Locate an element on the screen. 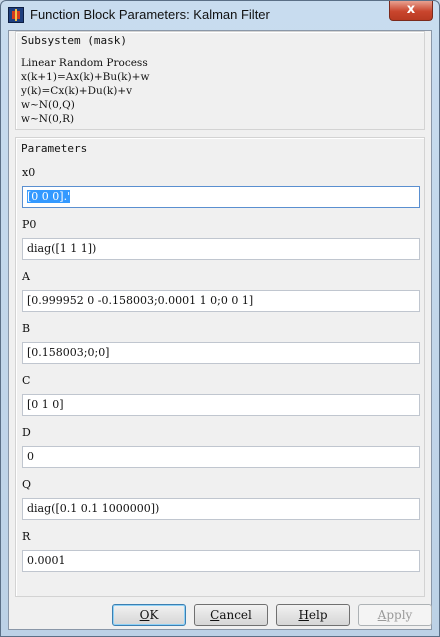 The width and height of the screenshot is (440, 637). b-label: B is located at coordinates (26, 328).